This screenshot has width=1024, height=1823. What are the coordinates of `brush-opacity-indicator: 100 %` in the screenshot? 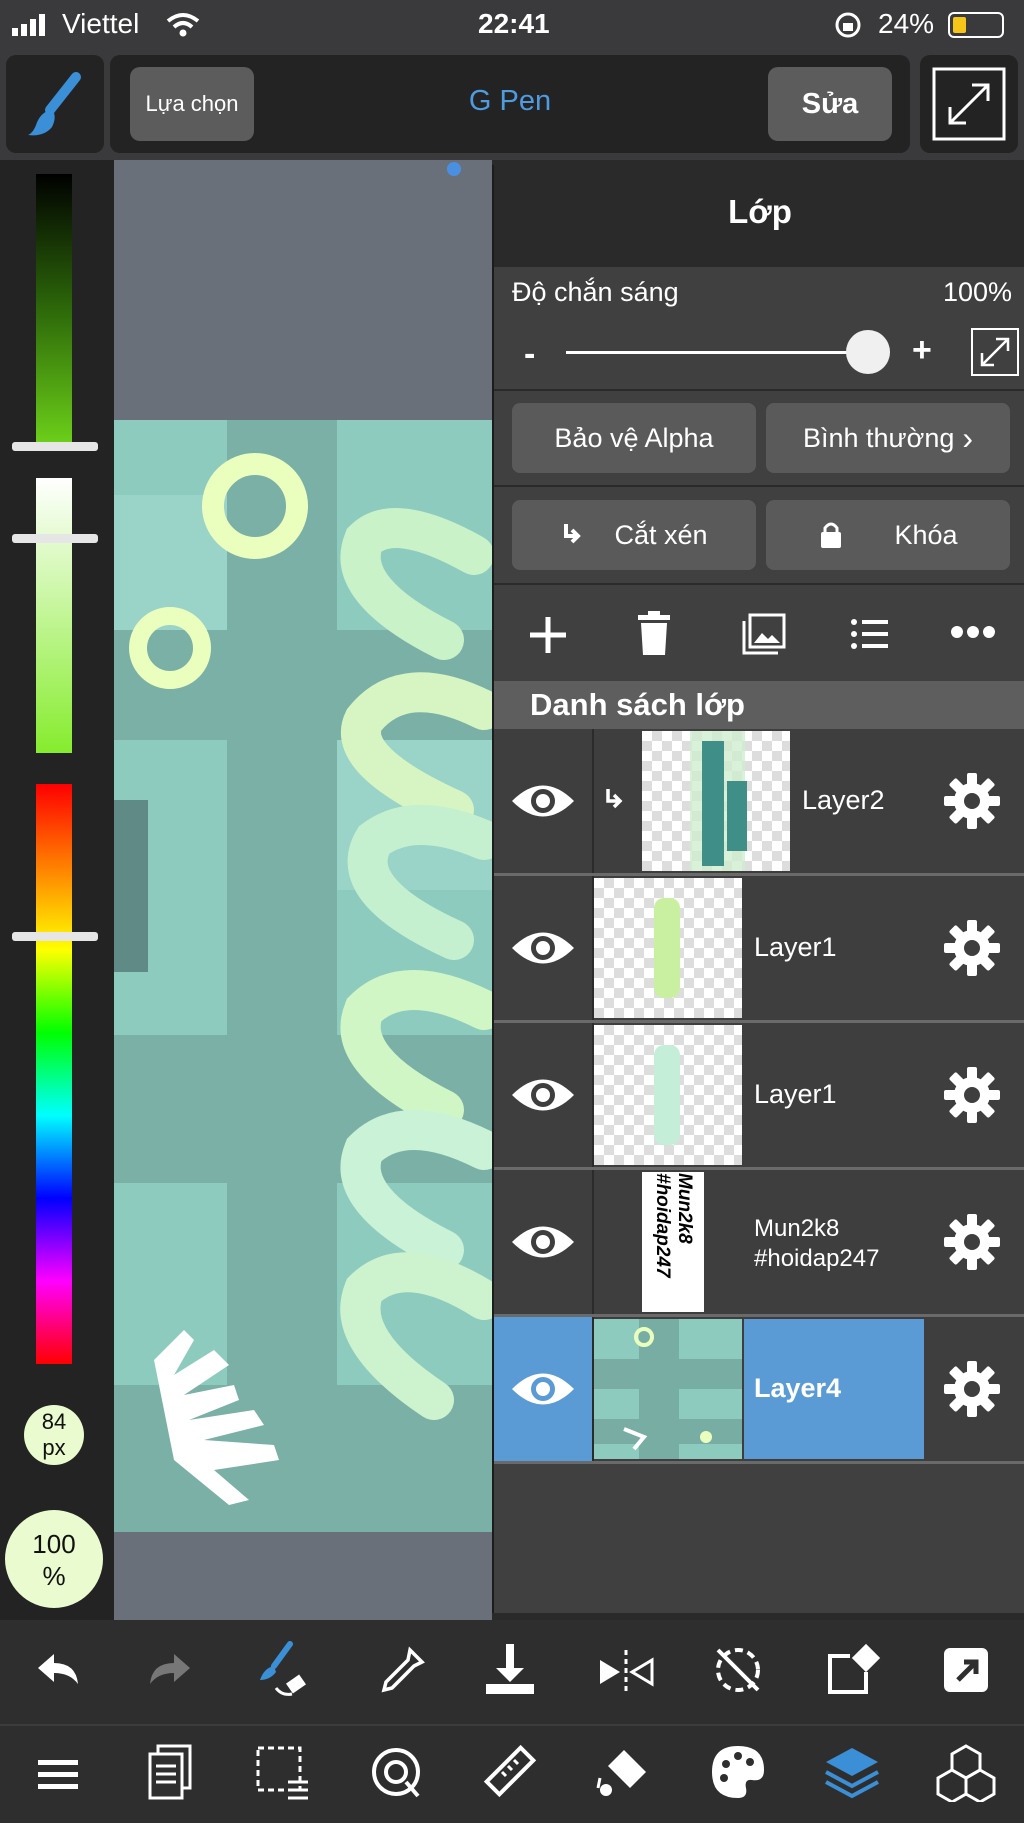 It's located at (54, 1559).